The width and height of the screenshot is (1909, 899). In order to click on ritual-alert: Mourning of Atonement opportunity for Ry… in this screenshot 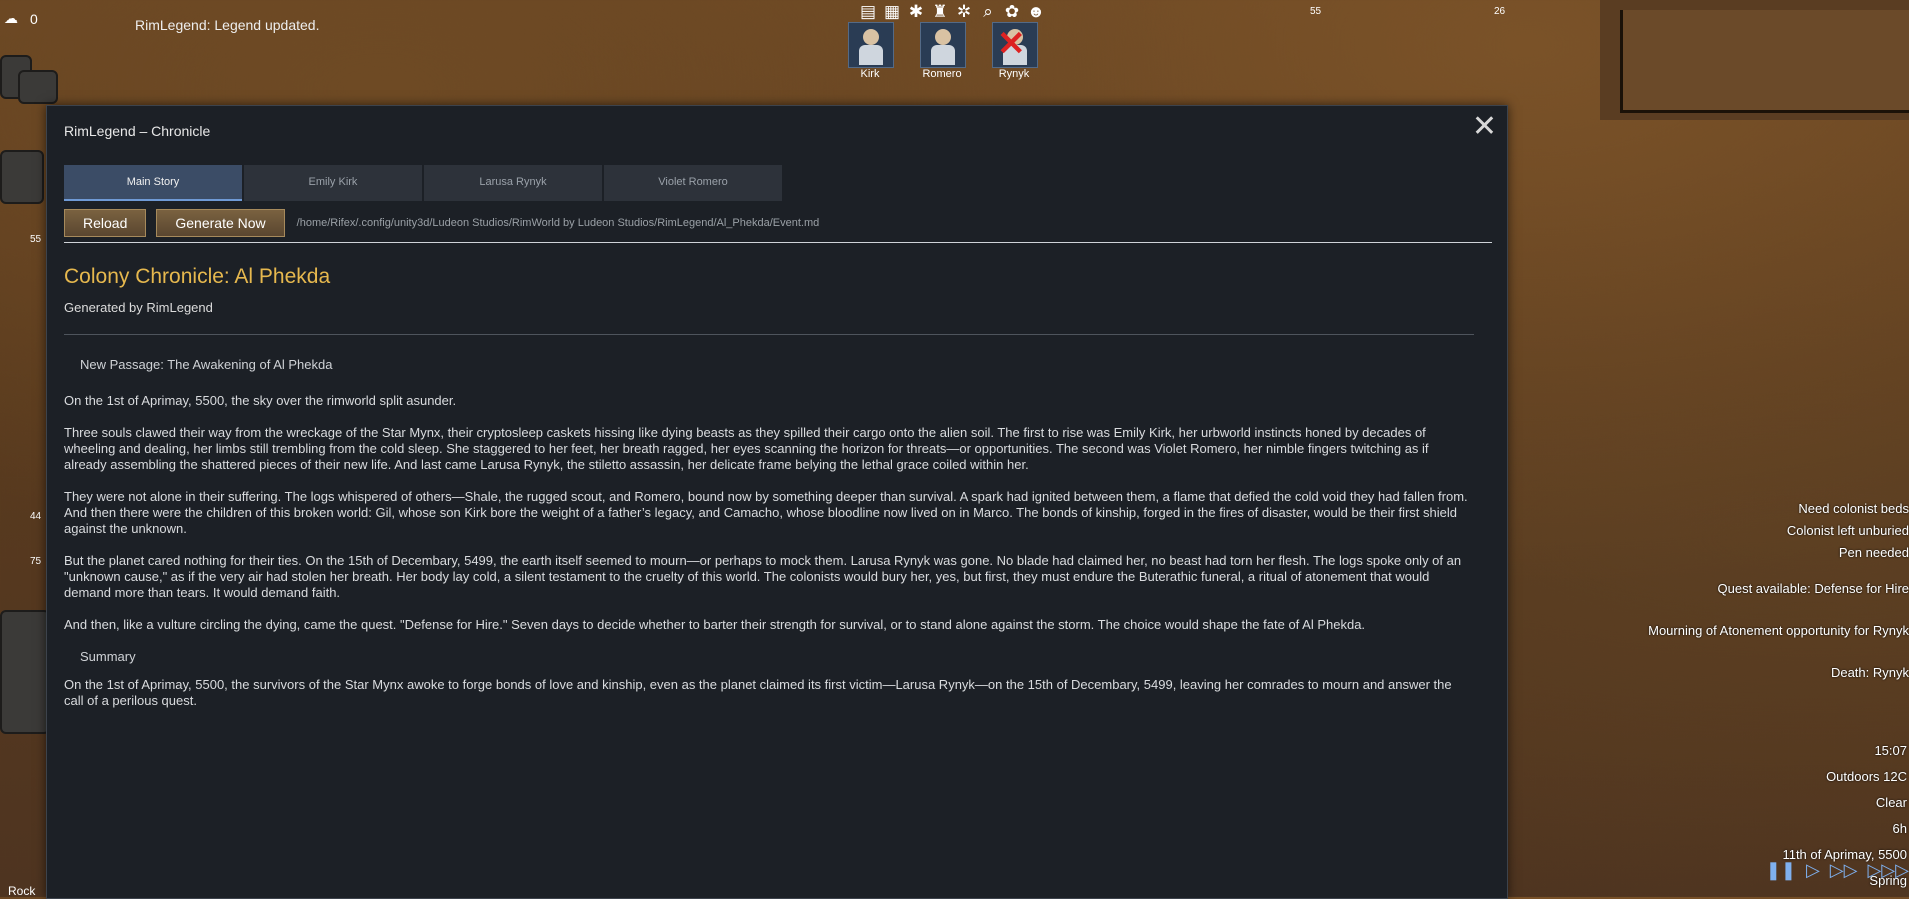, I will do `click(1744, 631)`.